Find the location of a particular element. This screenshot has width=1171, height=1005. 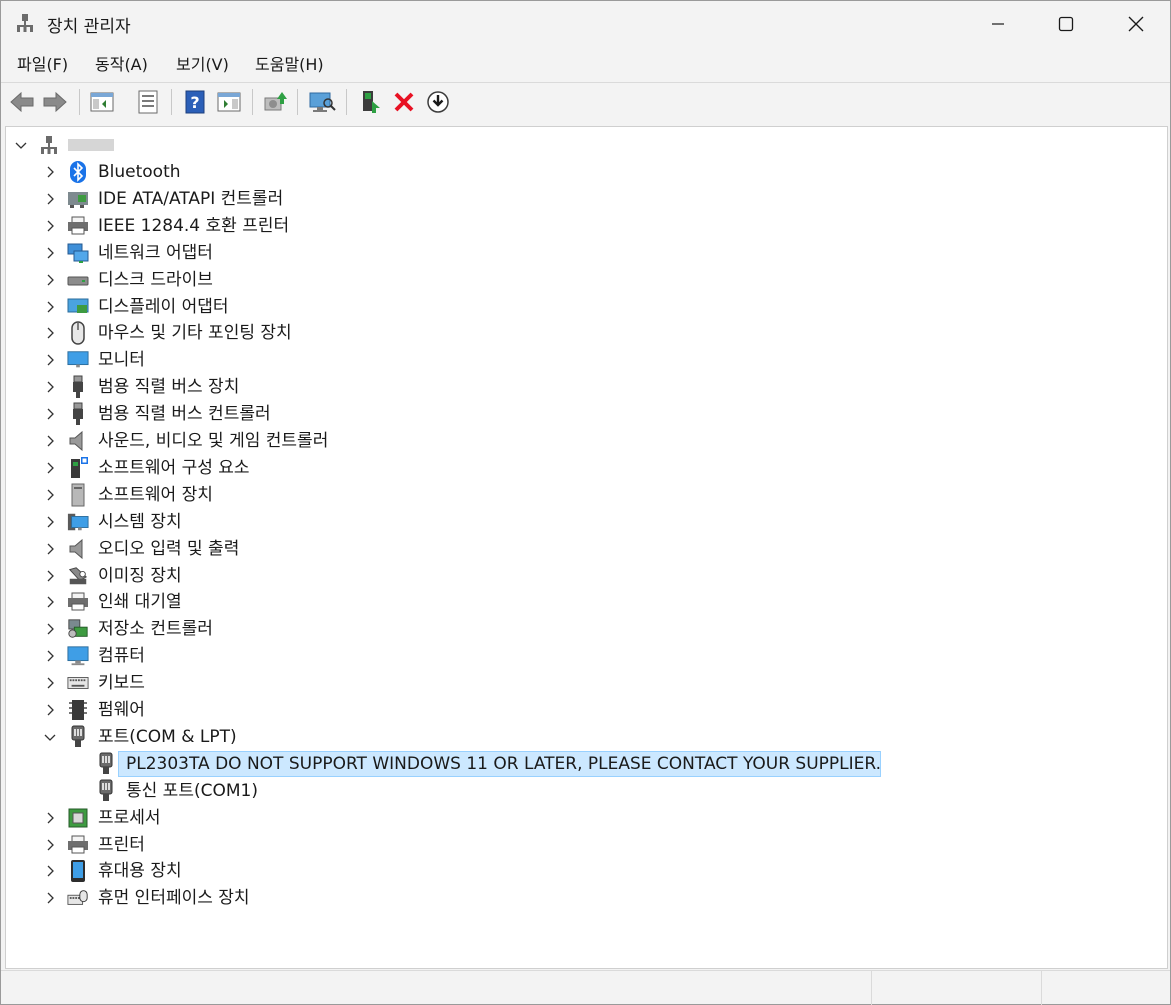

tree-category: 휴먼 인터페이스 장치 is located at coordinates (581, 898).